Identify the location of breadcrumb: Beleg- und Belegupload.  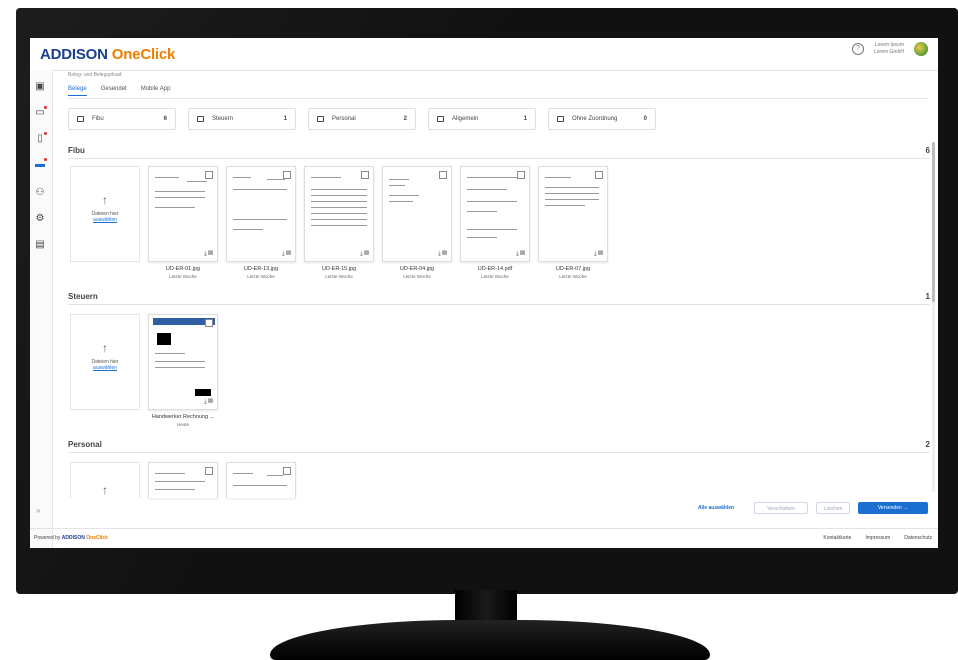
(95, 75).